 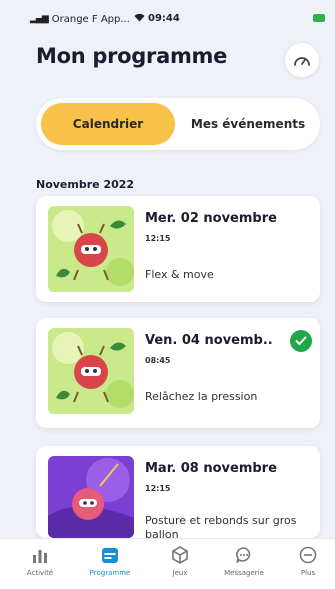 What do you see at coordinates (211, 468) in the screenshot?
I see `event-date: Mar. 08 novembre` at bounding box center [211, 468].